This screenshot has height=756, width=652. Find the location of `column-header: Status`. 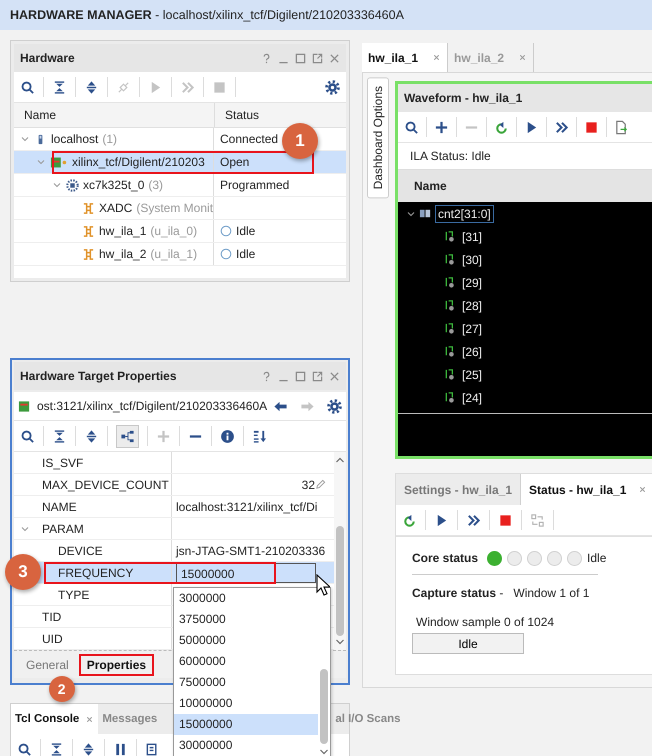

column-header: Status is located at coordinates (237, 115).